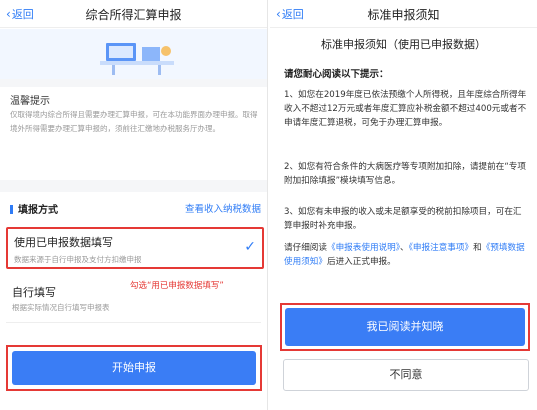 The width and height of the screenshot is (537, 410). Describe the element at coordinates (34, 208) in the screenshot. I see `fill-method-label: 填报方式` at that location.